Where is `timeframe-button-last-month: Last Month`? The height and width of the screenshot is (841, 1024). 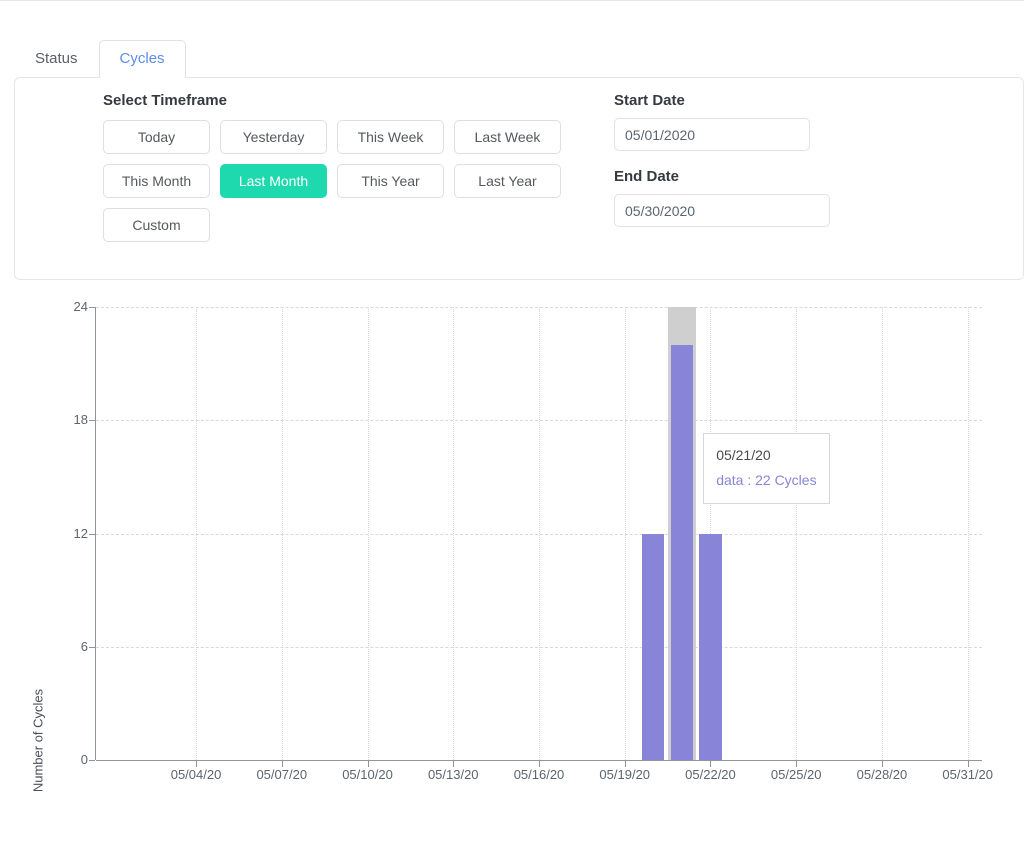
timeframe-button-last-month: Last Month is located at coordinates (273, 181).